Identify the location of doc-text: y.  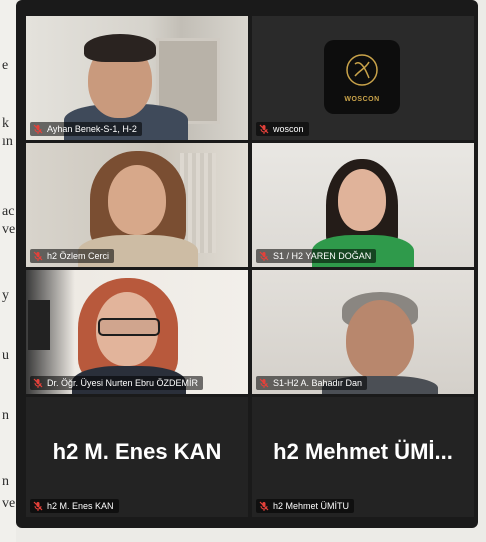
(5, 295).